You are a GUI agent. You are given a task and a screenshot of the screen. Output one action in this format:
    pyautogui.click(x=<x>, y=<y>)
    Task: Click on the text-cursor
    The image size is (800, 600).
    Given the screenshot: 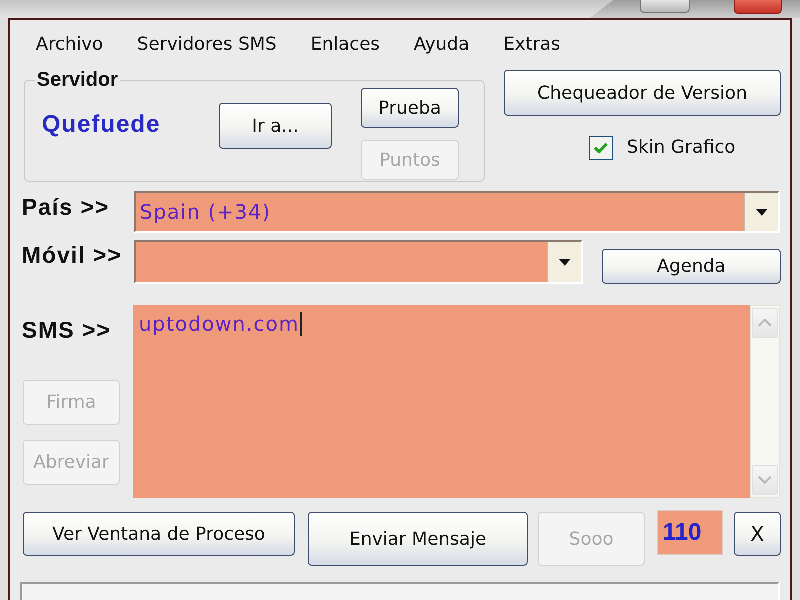 What is the action you would take?
    pyautogui.click(x=301, y=324)
    